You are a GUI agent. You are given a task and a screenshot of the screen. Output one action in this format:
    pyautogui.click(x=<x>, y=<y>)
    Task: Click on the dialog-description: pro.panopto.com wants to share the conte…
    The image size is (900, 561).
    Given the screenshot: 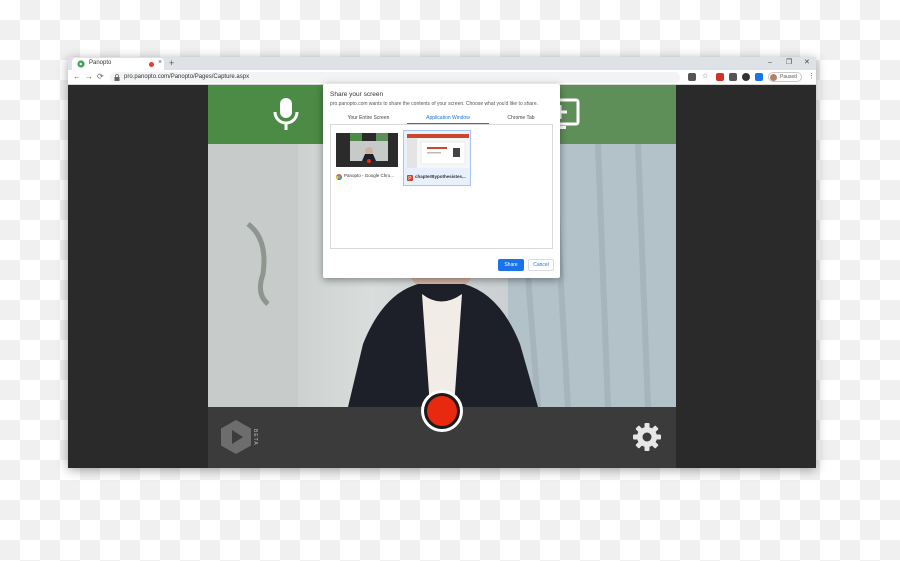 What is the action you would take?
    pyautogui.click(x=434, y=104)
    